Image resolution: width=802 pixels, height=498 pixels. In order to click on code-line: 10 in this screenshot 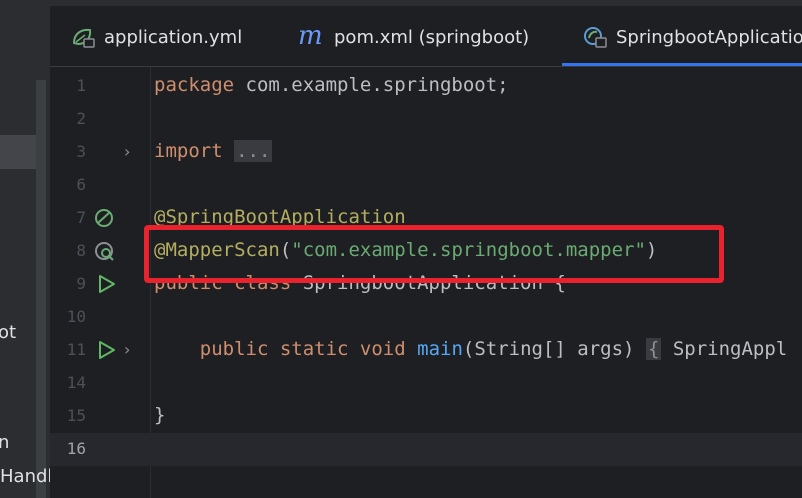, I will do `click(426, 317)`.